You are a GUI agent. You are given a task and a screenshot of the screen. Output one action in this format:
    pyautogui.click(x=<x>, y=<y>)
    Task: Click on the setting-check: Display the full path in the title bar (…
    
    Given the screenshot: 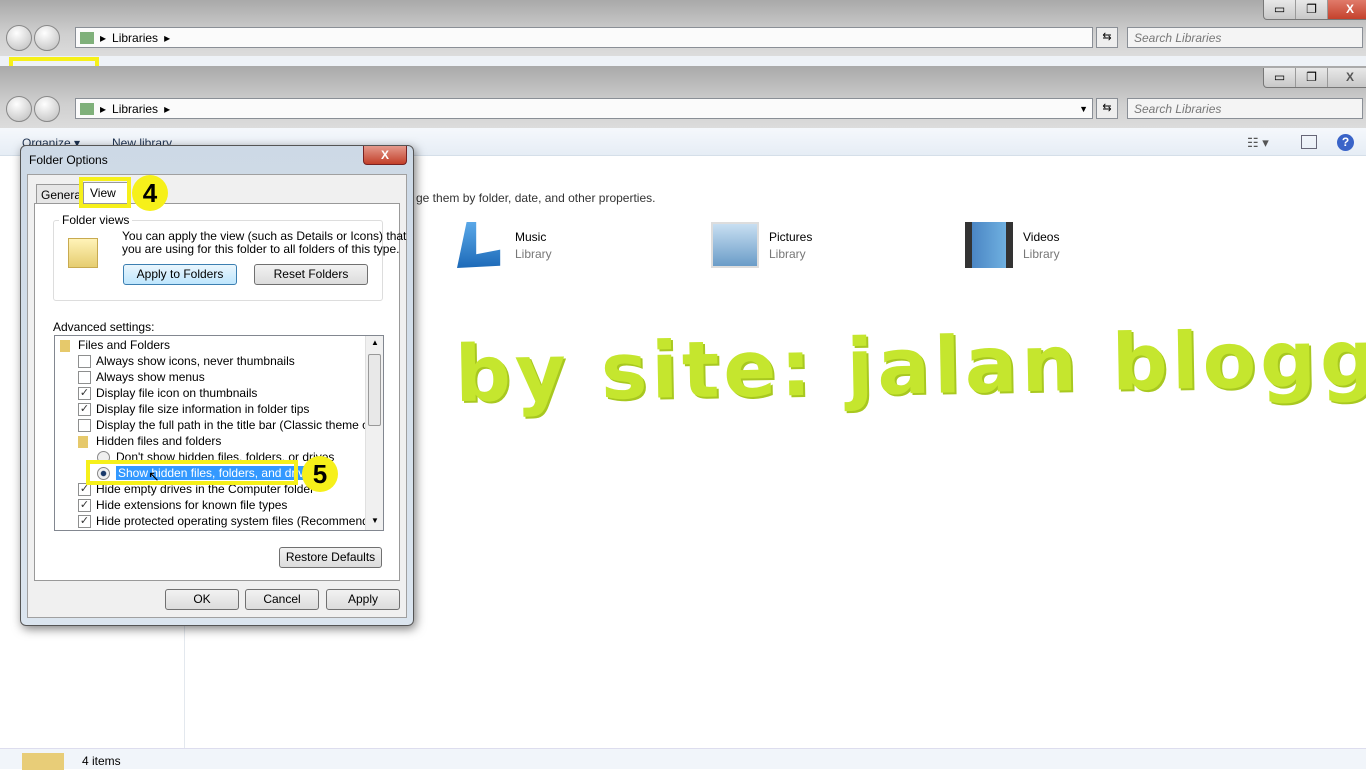 What is the action you would take?
    pyautogui.click(x=231, y=425)
    